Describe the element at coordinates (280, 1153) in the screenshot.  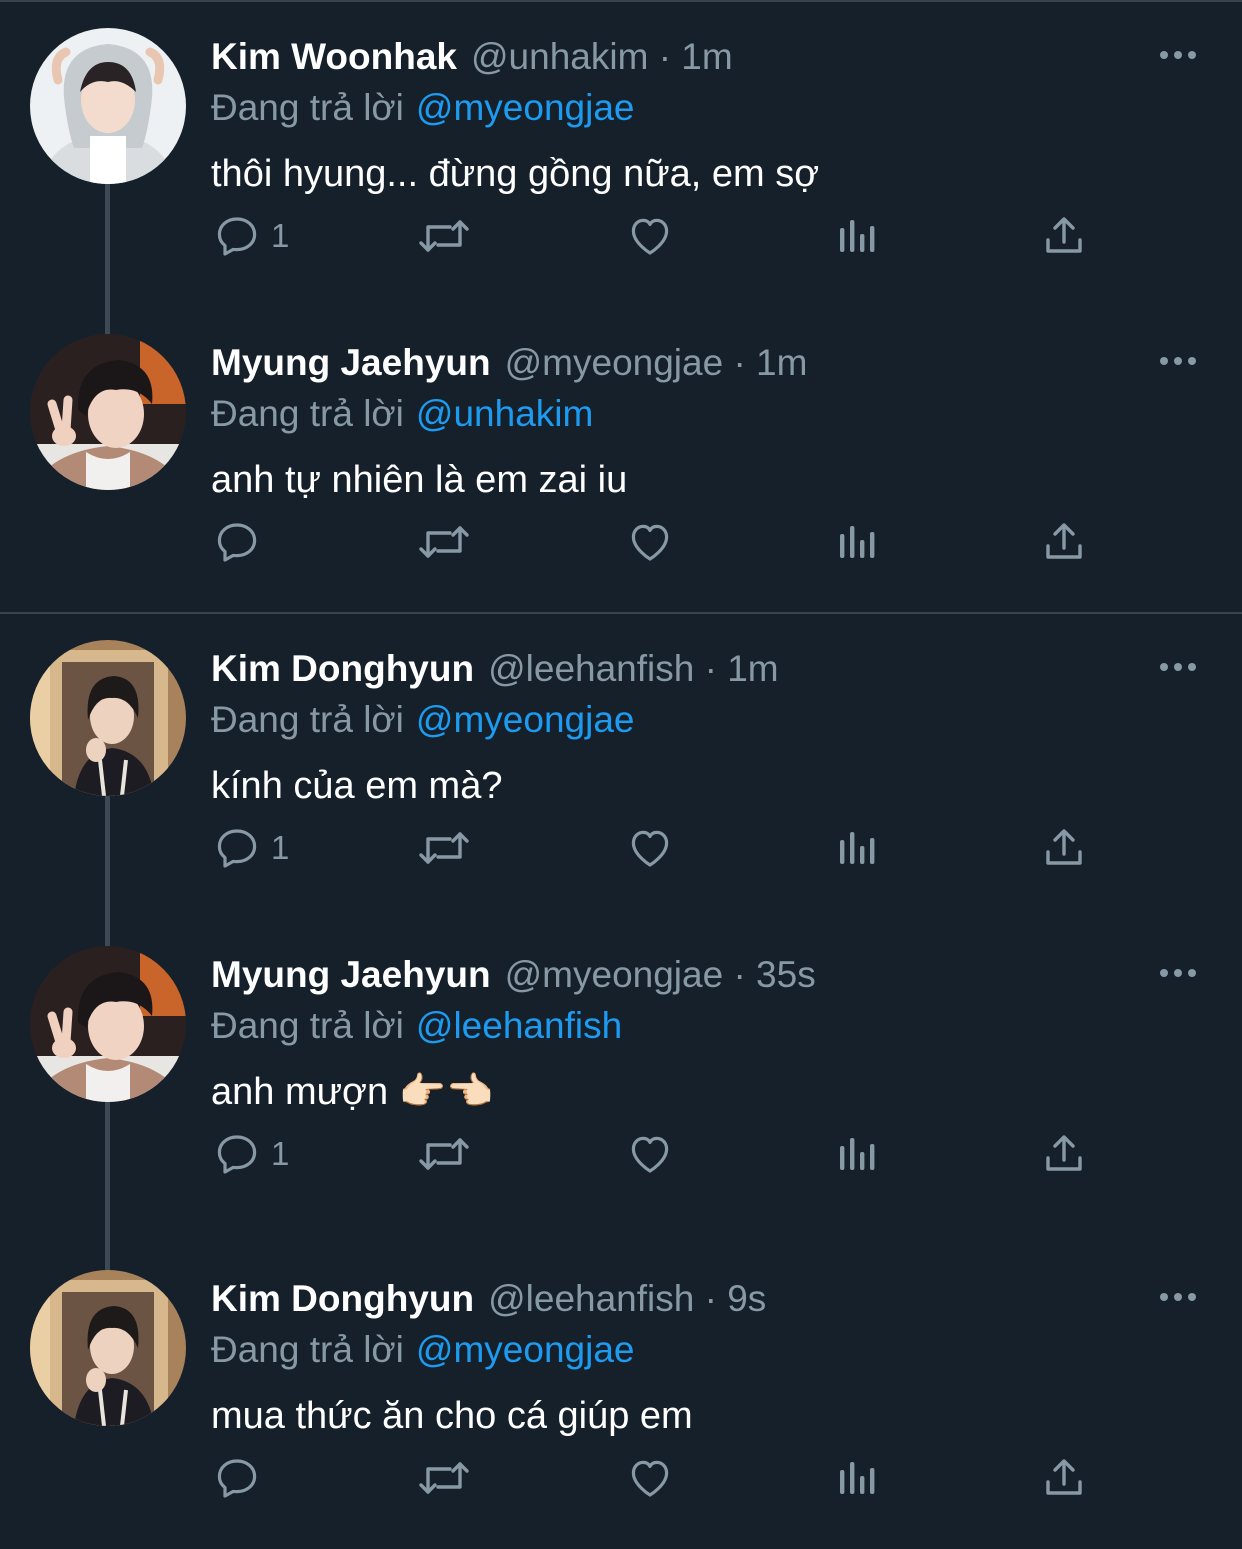
I see `reply-count: 1` at that location.